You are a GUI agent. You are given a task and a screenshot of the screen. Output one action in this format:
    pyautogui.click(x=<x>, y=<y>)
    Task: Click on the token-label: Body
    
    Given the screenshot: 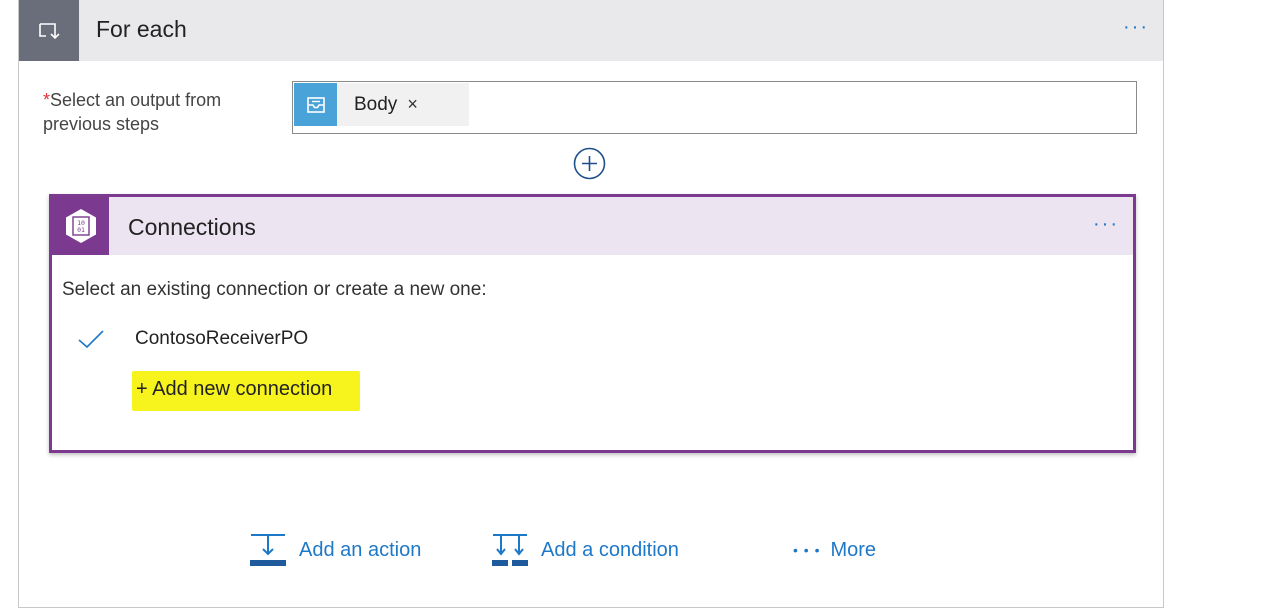 What is the action you would take?
    pyautogui.click(x=376, y=104)
    